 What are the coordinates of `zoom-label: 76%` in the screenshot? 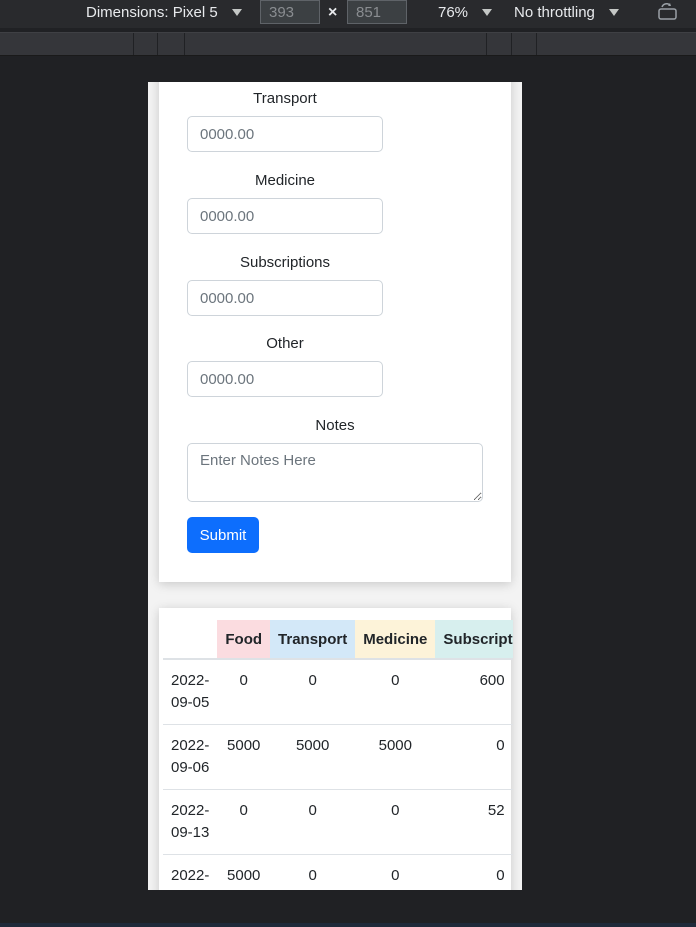 It's located at (453, 12).